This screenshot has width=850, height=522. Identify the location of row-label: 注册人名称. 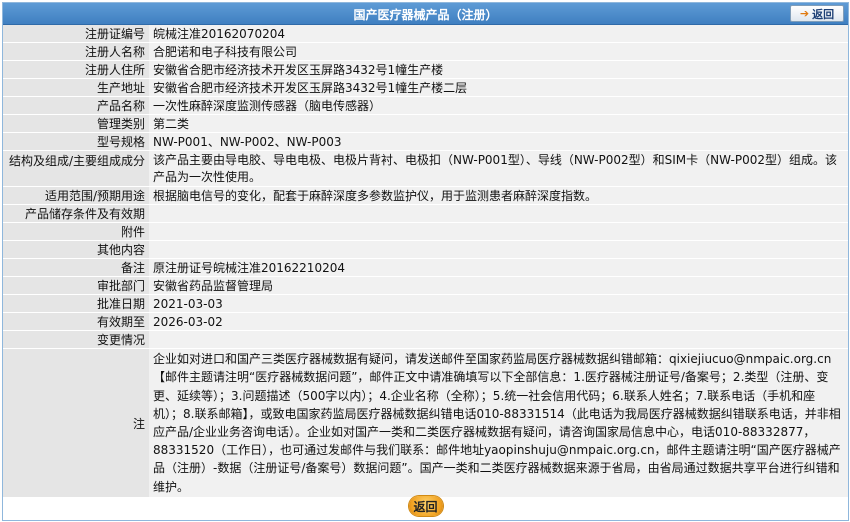
(76, 51).